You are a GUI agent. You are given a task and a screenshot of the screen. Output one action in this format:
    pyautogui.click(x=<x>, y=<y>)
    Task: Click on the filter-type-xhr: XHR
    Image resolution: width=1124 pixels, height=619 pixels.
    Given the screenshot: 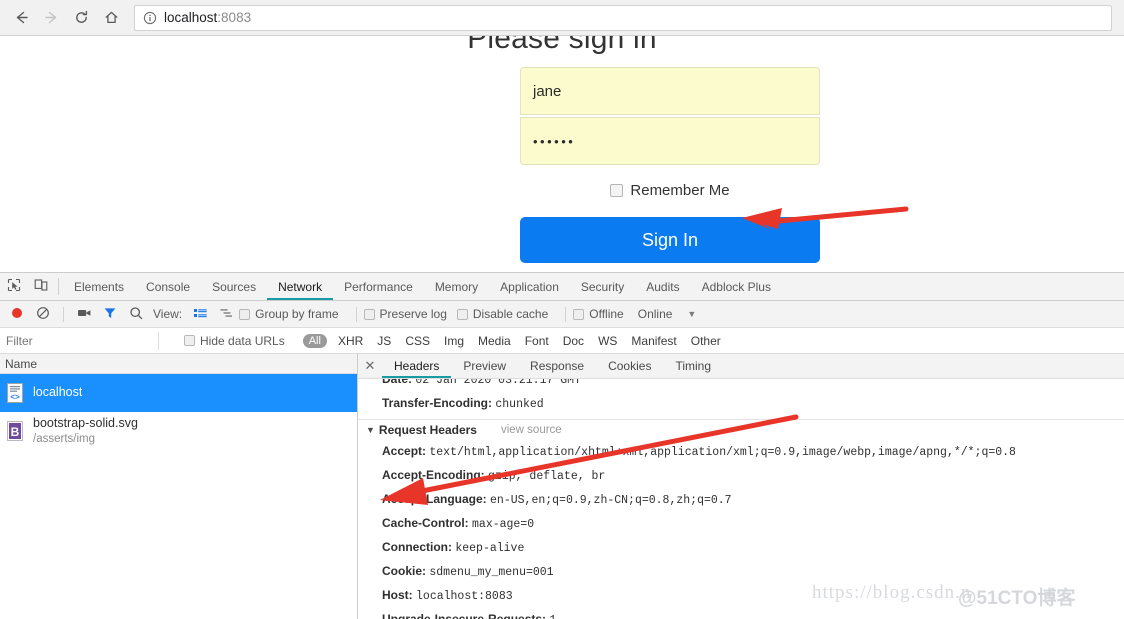 What is the action you would take?
    pyautogui.click(x=350, y=341)
    